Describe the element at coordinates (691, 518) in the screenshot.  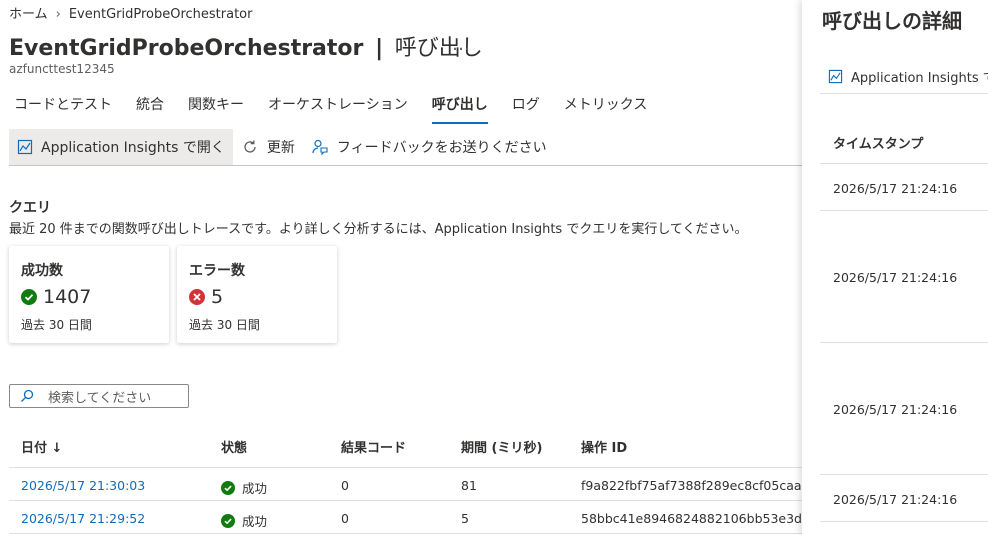
I see `row-2-operation-id: 58bbc41e8946824882106bb53e3d43e` at that location.